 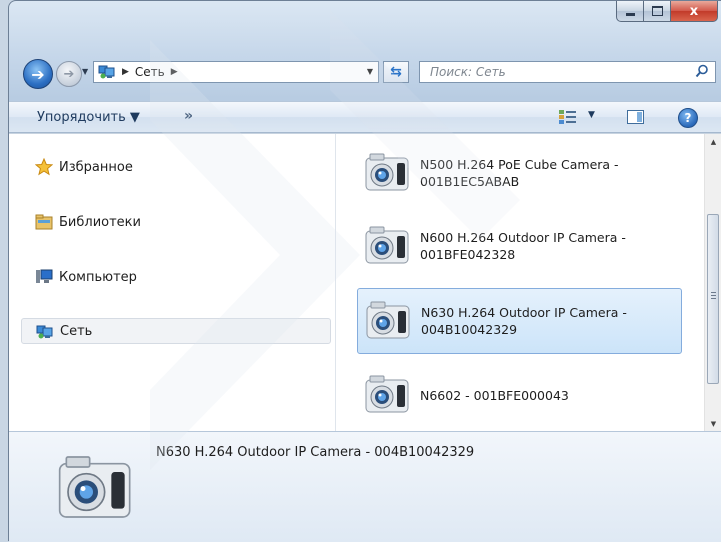 I want to click on preview-pane-icon, so click(x=635, y=117).